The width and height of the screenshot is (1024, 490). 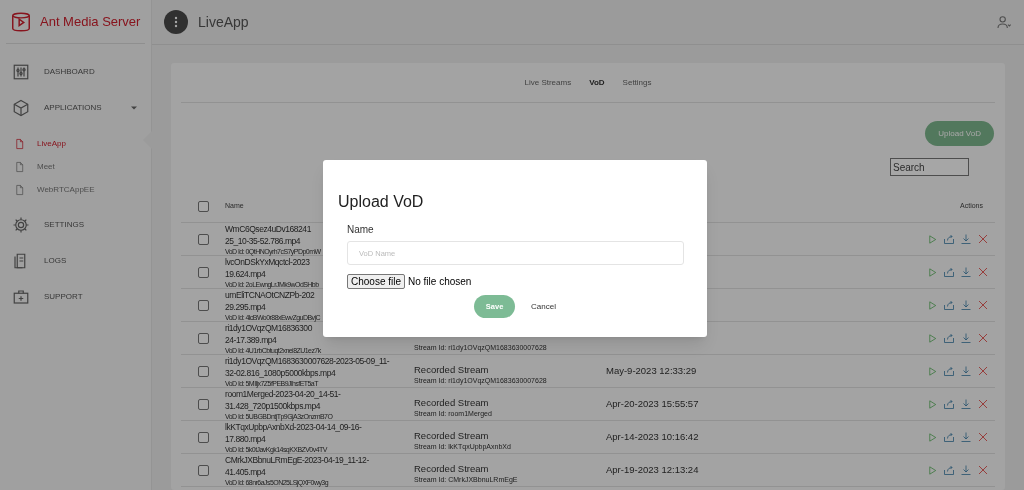 I want to click on app-item: WebRTCAppEE, so click(x=75, y=189).